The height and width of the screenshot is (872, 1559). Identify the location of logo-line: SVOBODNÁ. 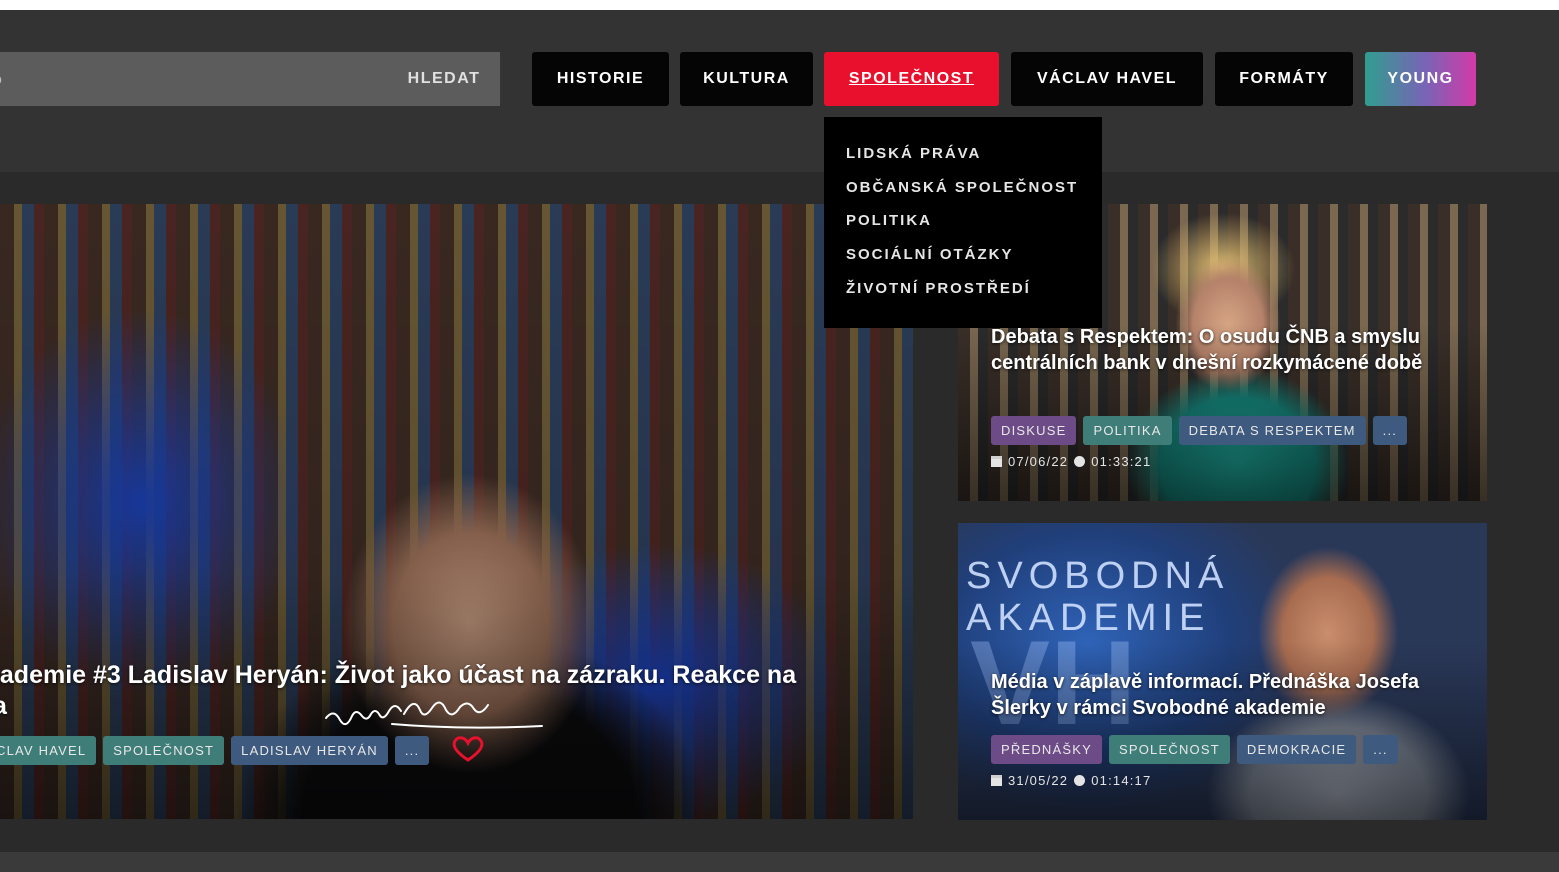
(1098, 576).